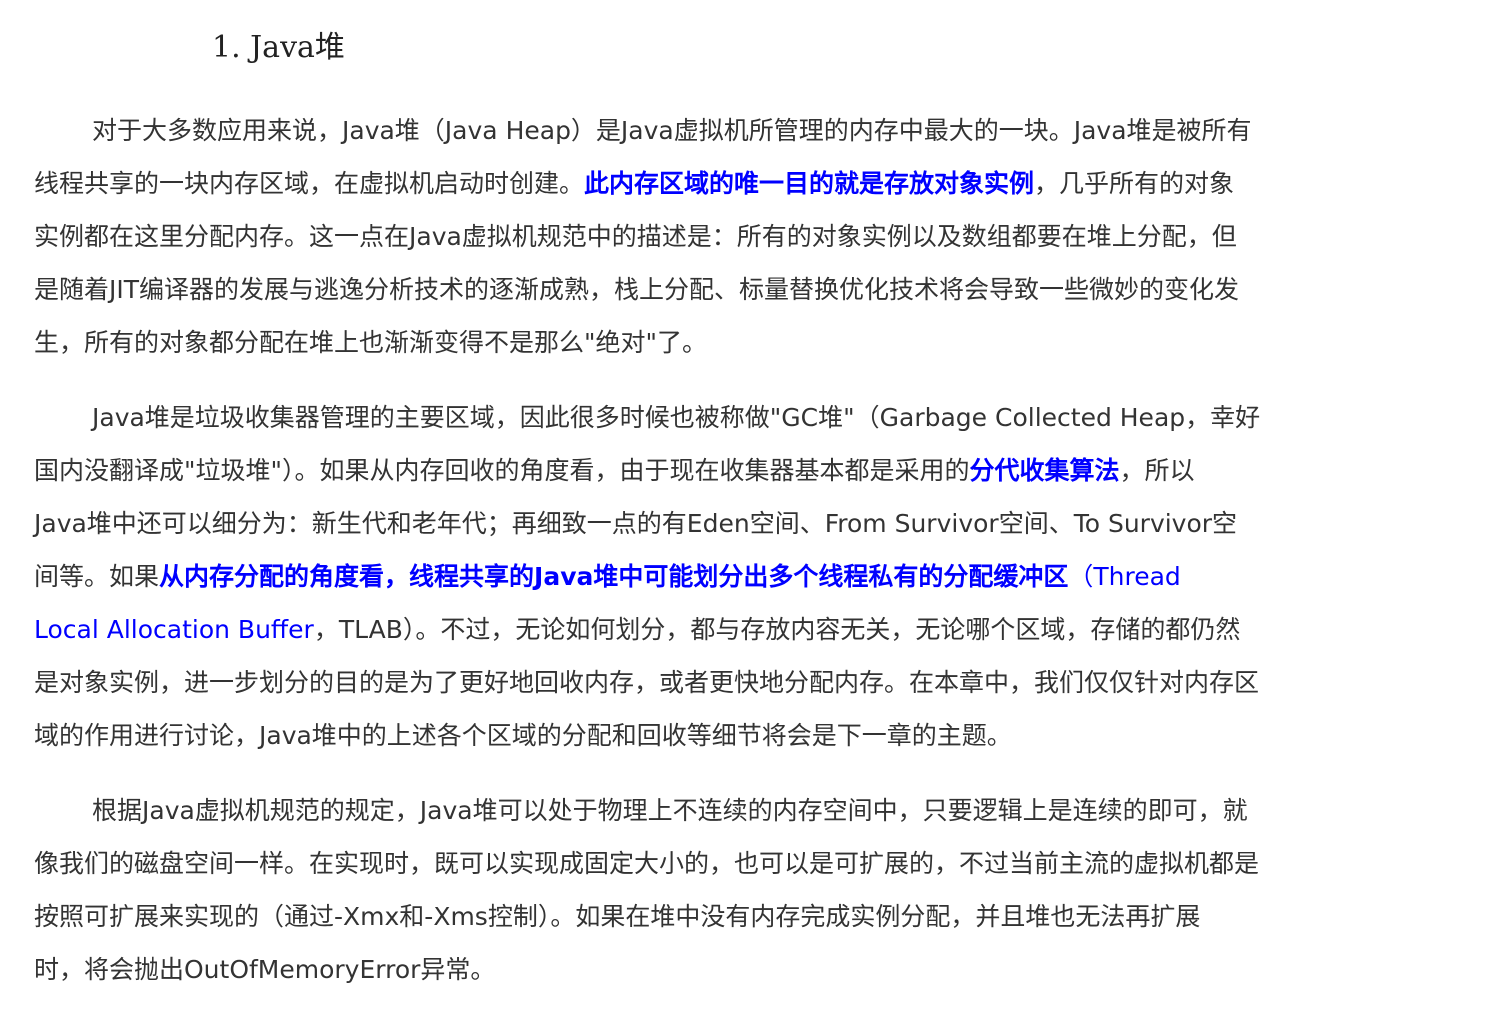 This screenshot has width=1497, height=1018. I want to click on text-segment: 生，所有的对象都分配在堆上也渐渐变得不是那么"绝对"了。, so click(371, 342).